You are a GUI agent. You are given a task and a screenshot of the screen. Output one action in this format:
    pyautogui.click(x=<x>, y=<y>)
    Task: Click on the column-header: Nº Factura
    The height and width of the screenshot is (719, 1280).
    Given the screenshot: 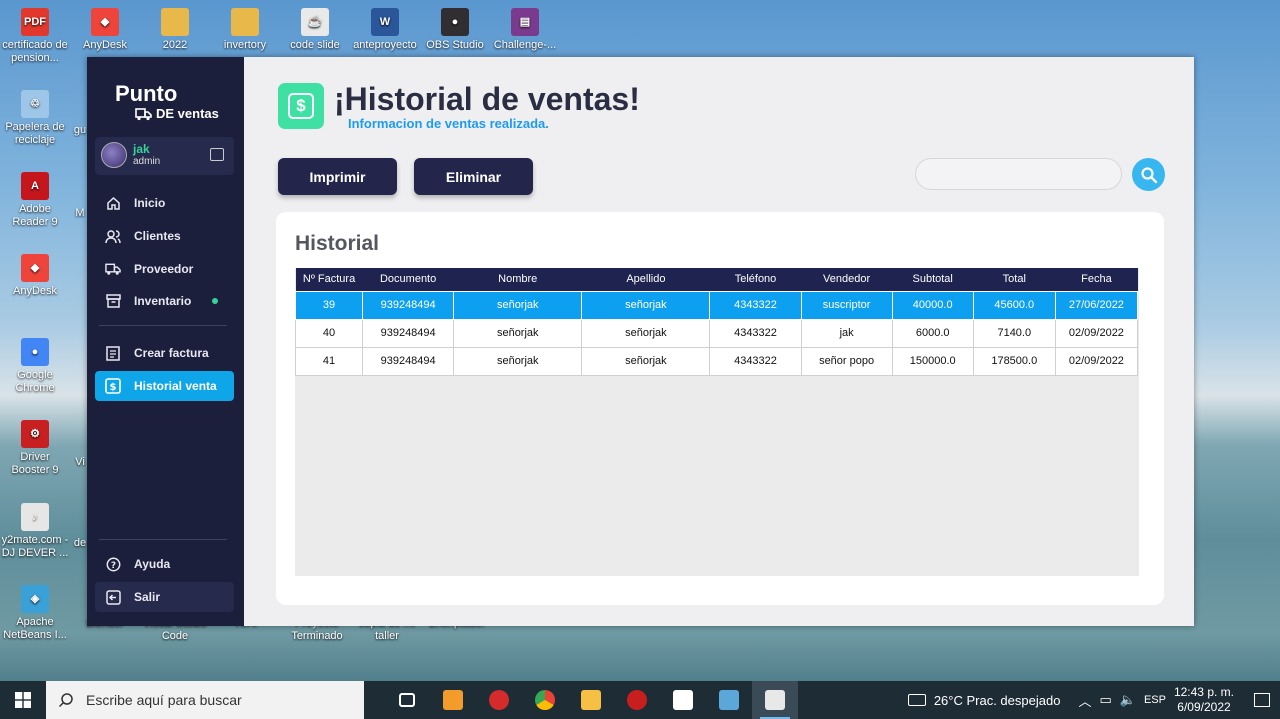 What is the action you would take?
    pyautogui.click(x=329, y=279)
    